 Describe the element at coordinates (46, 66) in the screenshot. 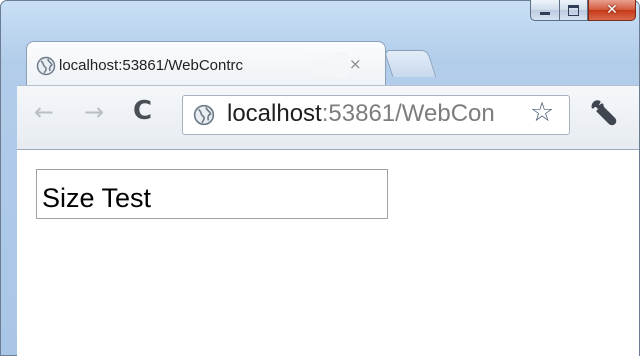

I see `globe-icon` at that location.